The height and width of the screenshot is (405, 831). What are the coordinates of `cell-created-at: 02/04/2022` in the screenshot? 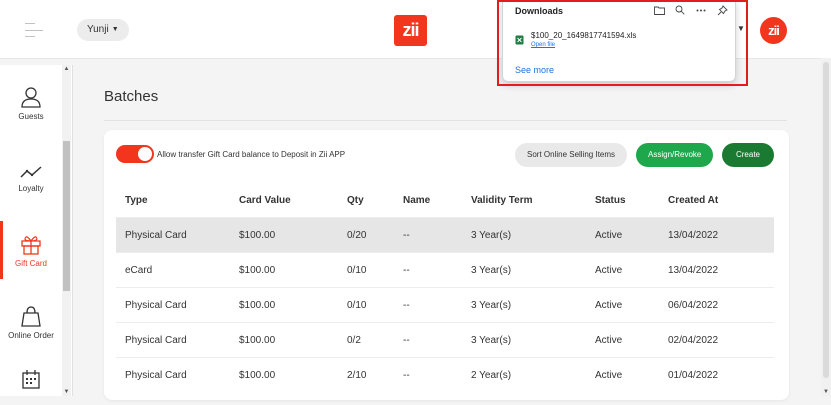 It's located at (693, 340).